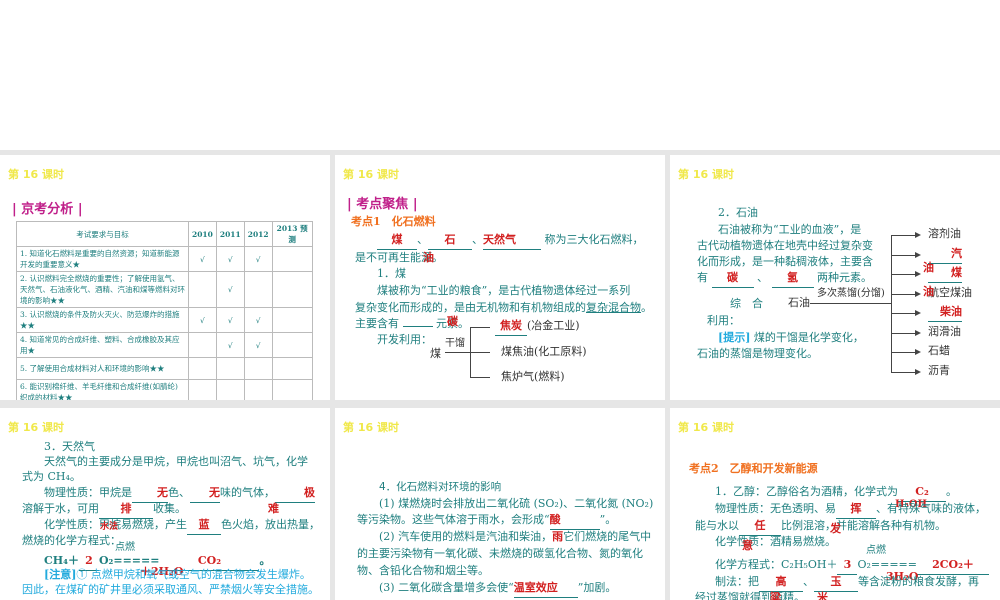 The width and height of the screenshot is (1000, 600). Describe the element at coordinates (453, 519) in the screenshot. I see `text: 等污染物。这些气体溶于雨水，会形成“` at that location.